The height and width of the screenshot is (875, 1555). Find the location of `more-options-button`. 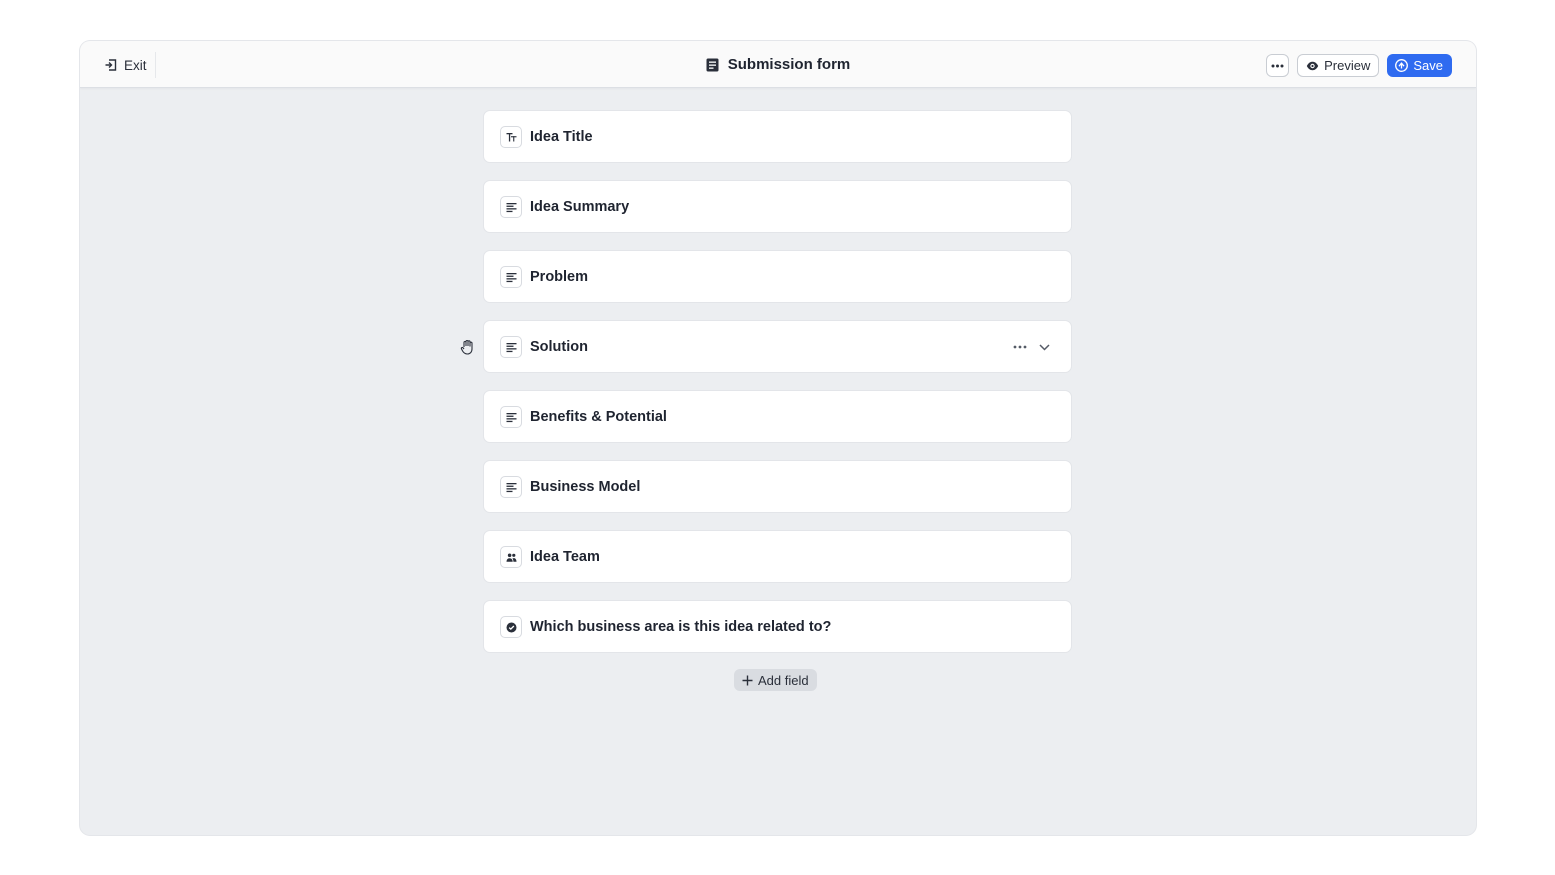

more-options-button is located at coordinates (1278, 65).